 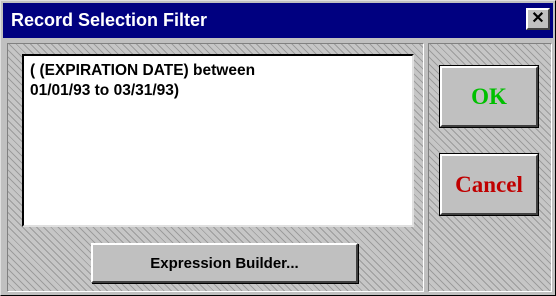 I want to click on close-button: ✕, so click(x=538, y=19).